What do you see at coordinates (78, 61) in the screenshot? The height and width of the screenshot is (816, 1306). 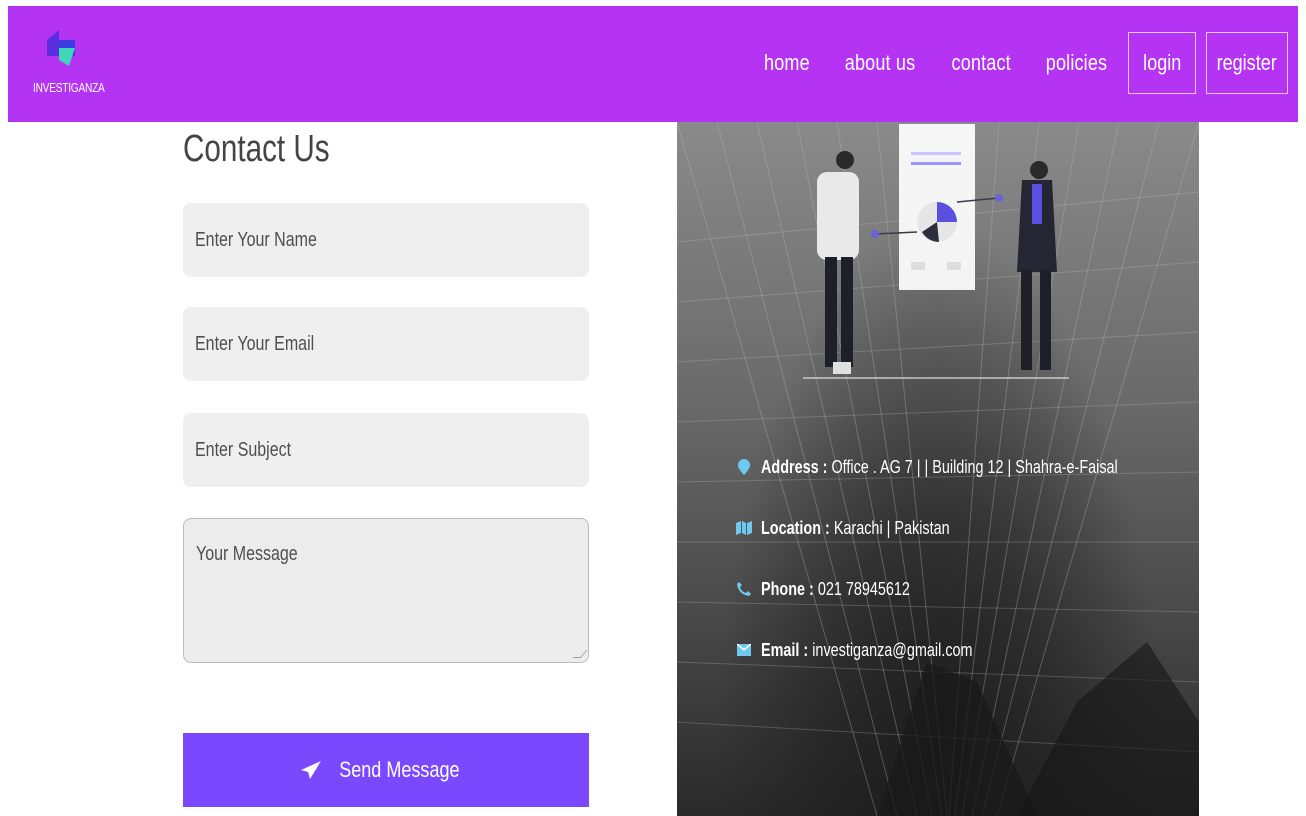 I see `brand-logo: INVESTIGANZA` at bounding box center [78, 61].